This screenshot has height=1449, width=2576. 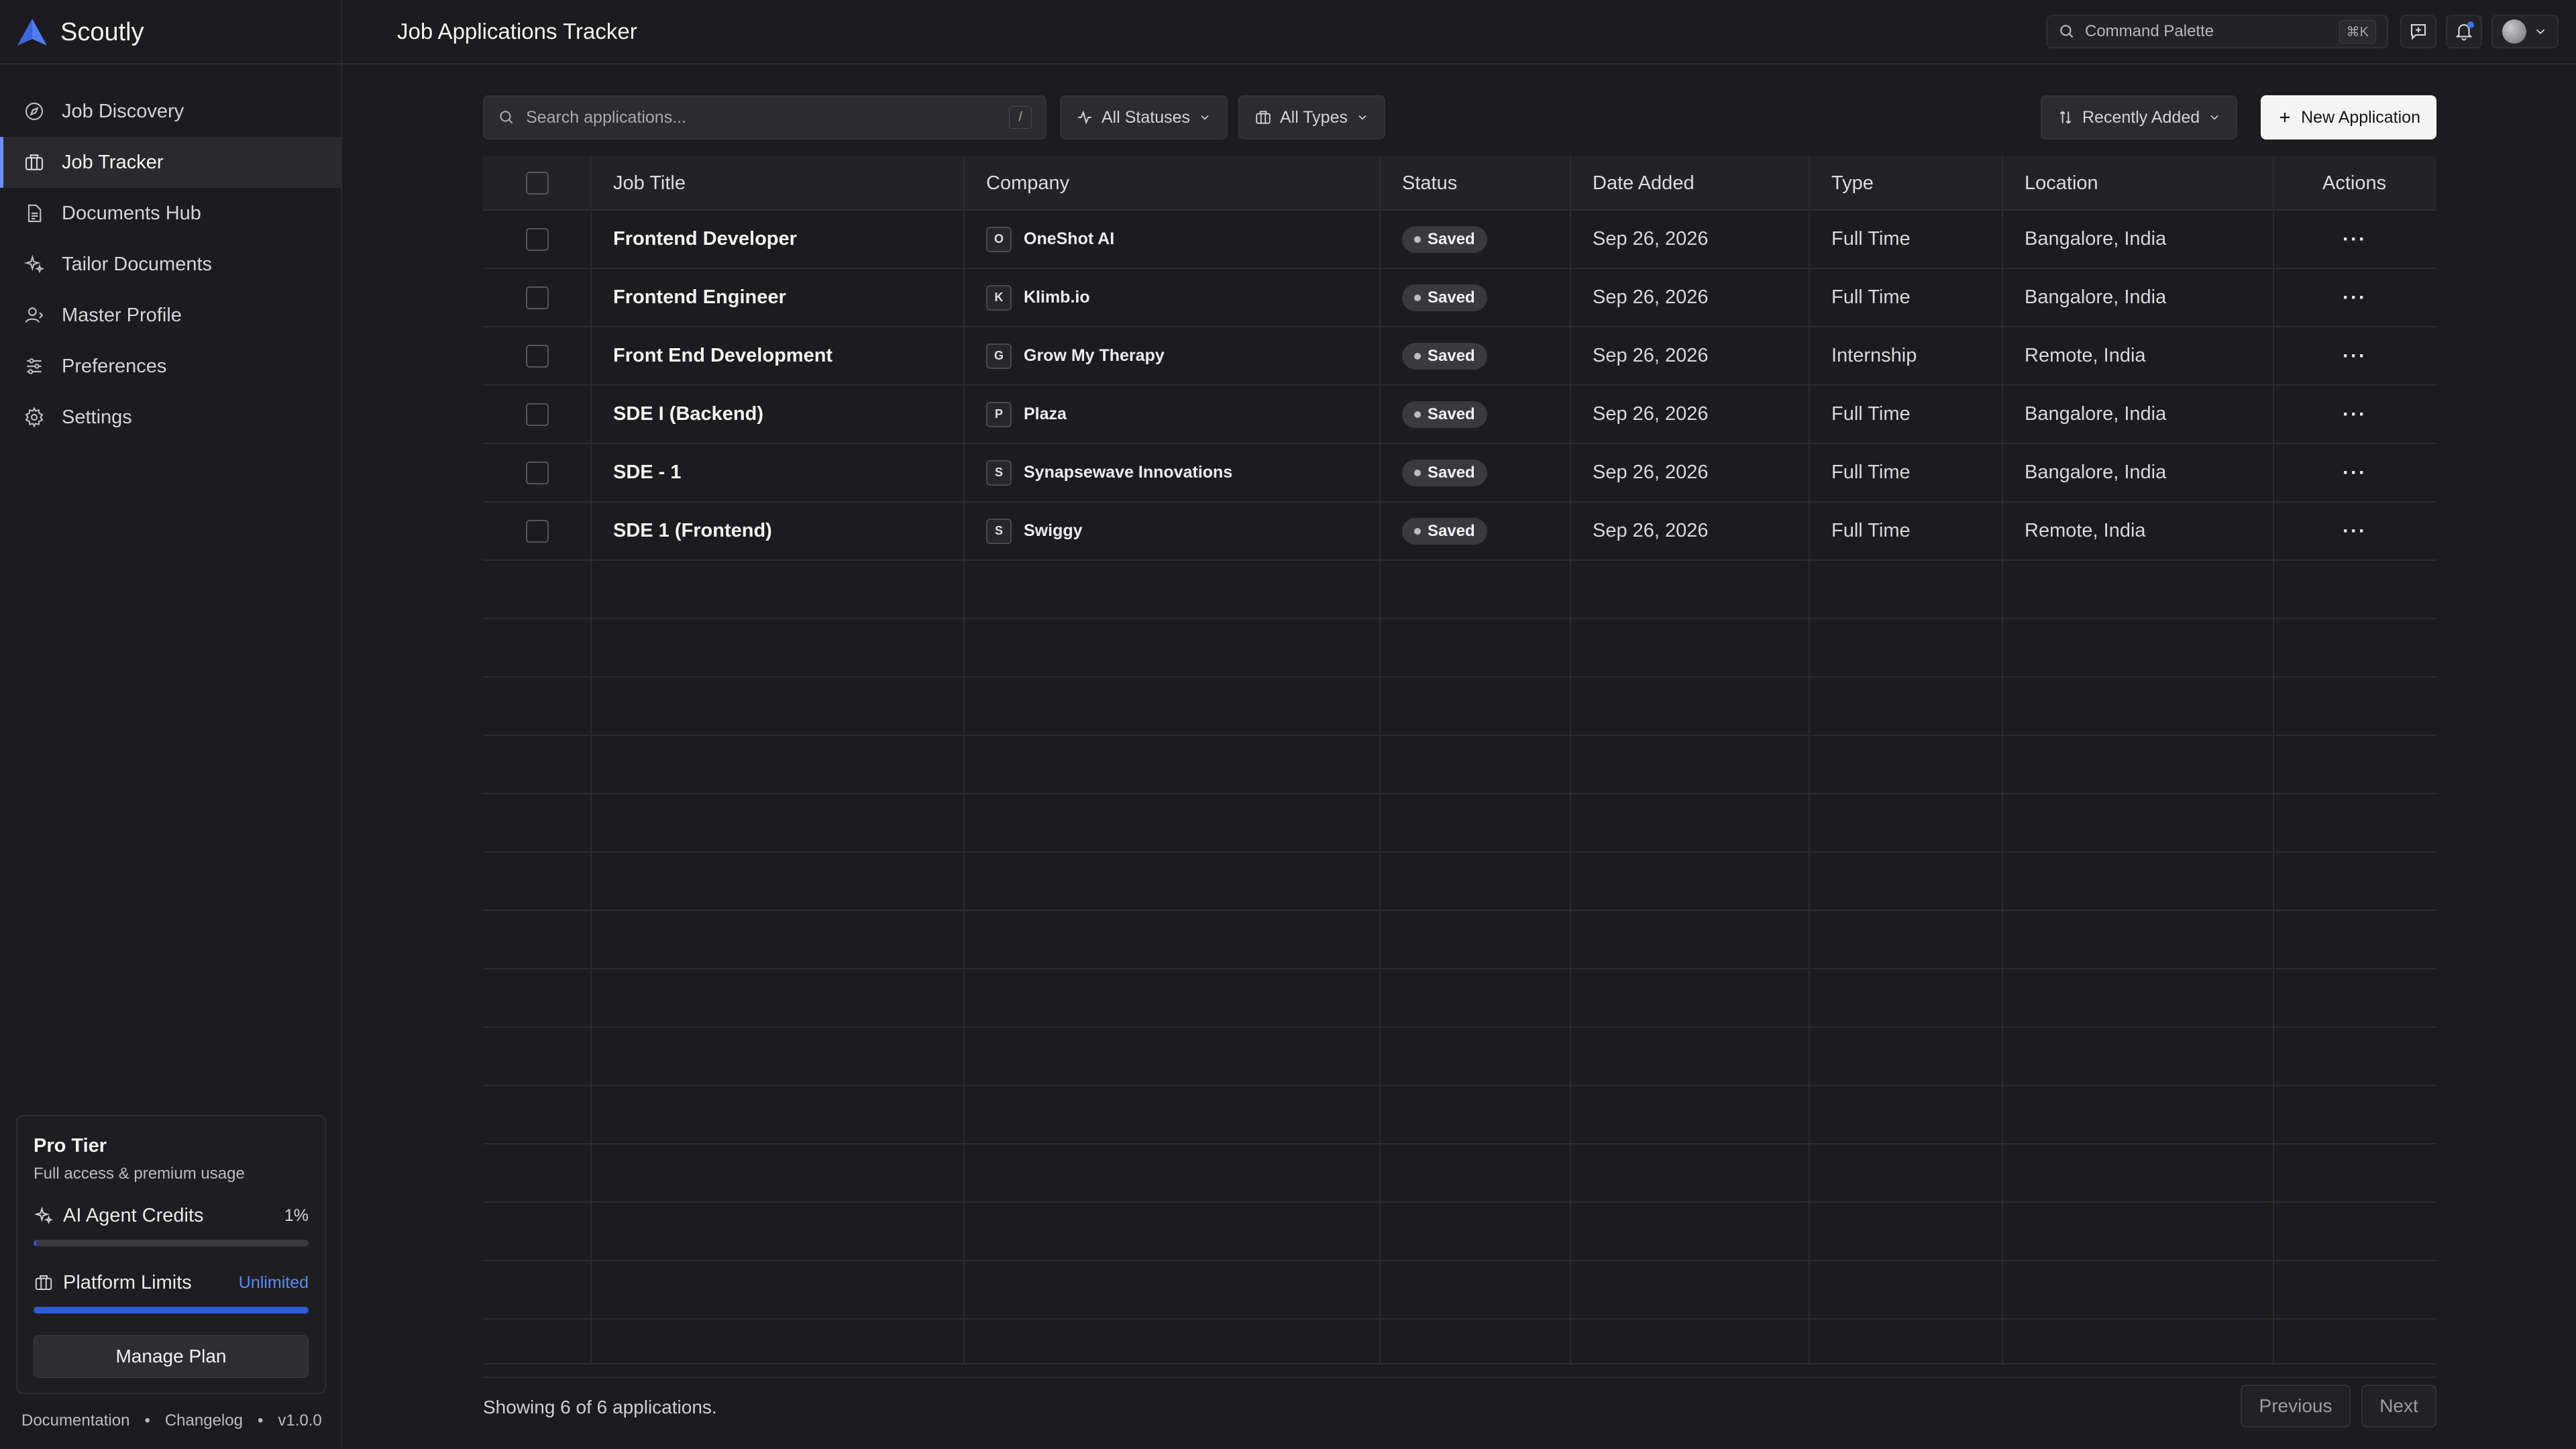 I want to click on sidebar-item-job-tracker: Job Tracker, so click(x=170, y=162).